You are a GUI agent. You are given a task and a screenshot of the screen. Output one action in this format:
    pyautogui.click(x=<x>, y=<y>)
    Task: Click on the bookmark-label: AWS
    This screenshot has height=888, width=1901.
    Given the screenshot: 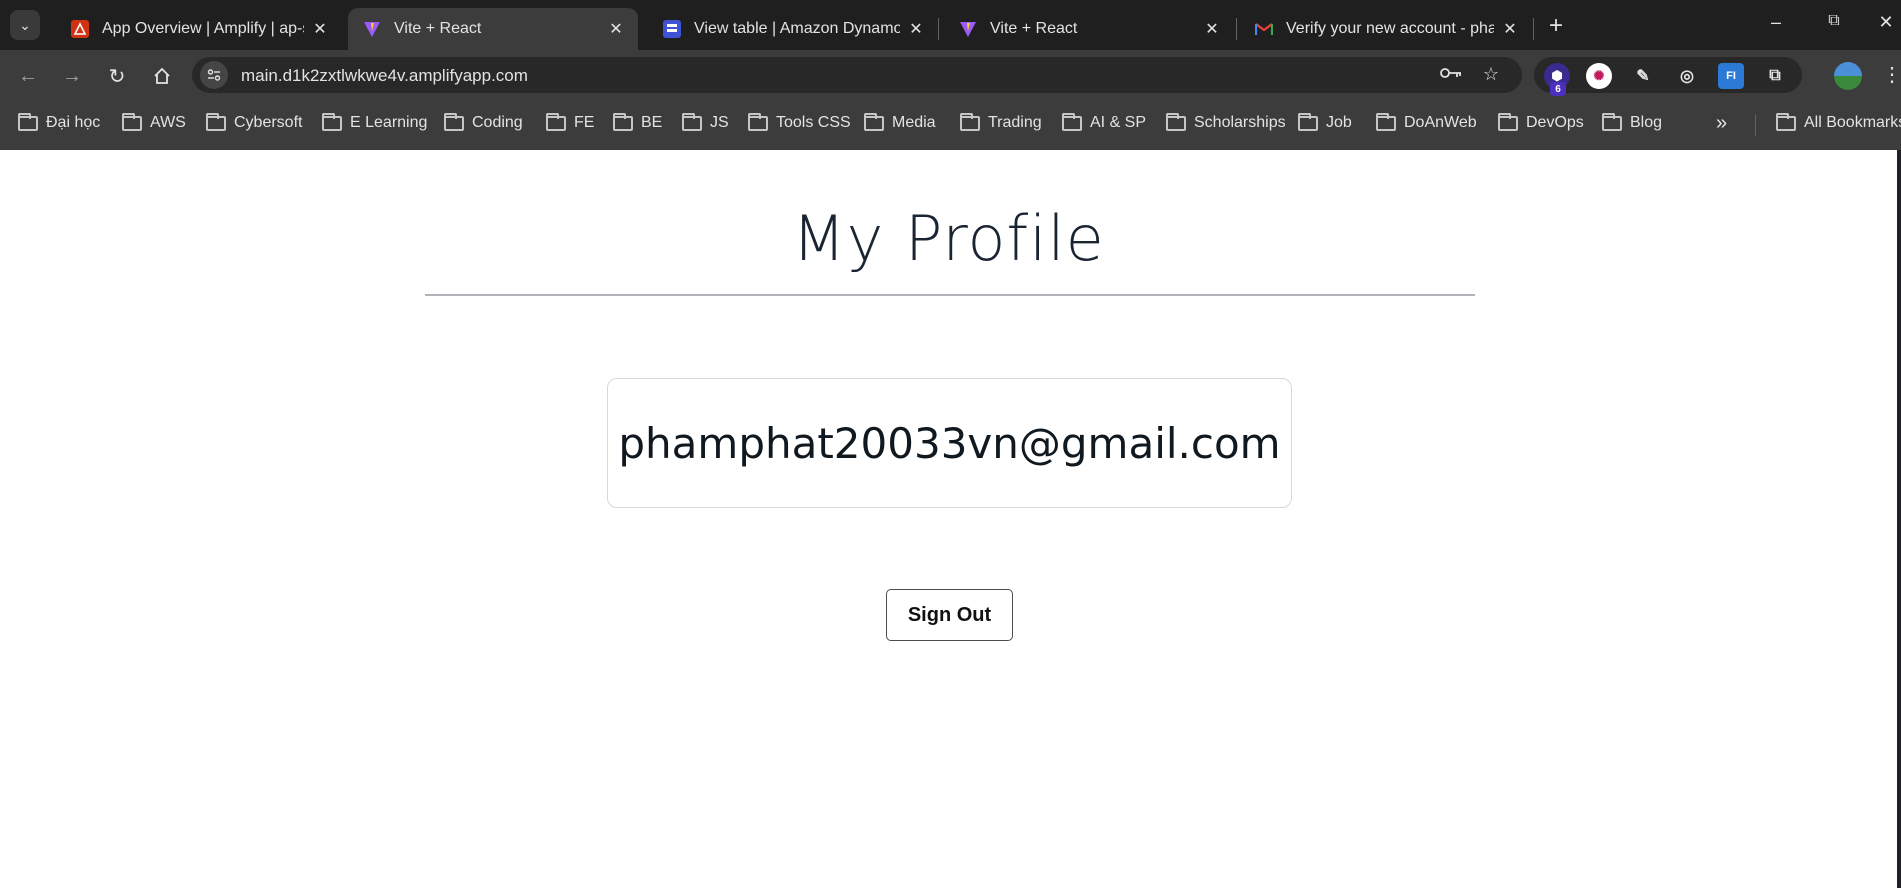 What is the action you would take?
    pyautogui.click(x=168, y=122)
    